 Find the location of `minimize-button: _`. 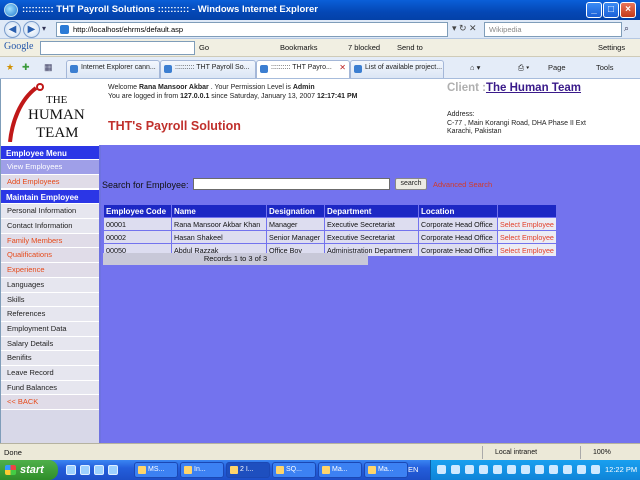

minimize-button: _ is located at coordinates (594, 10).